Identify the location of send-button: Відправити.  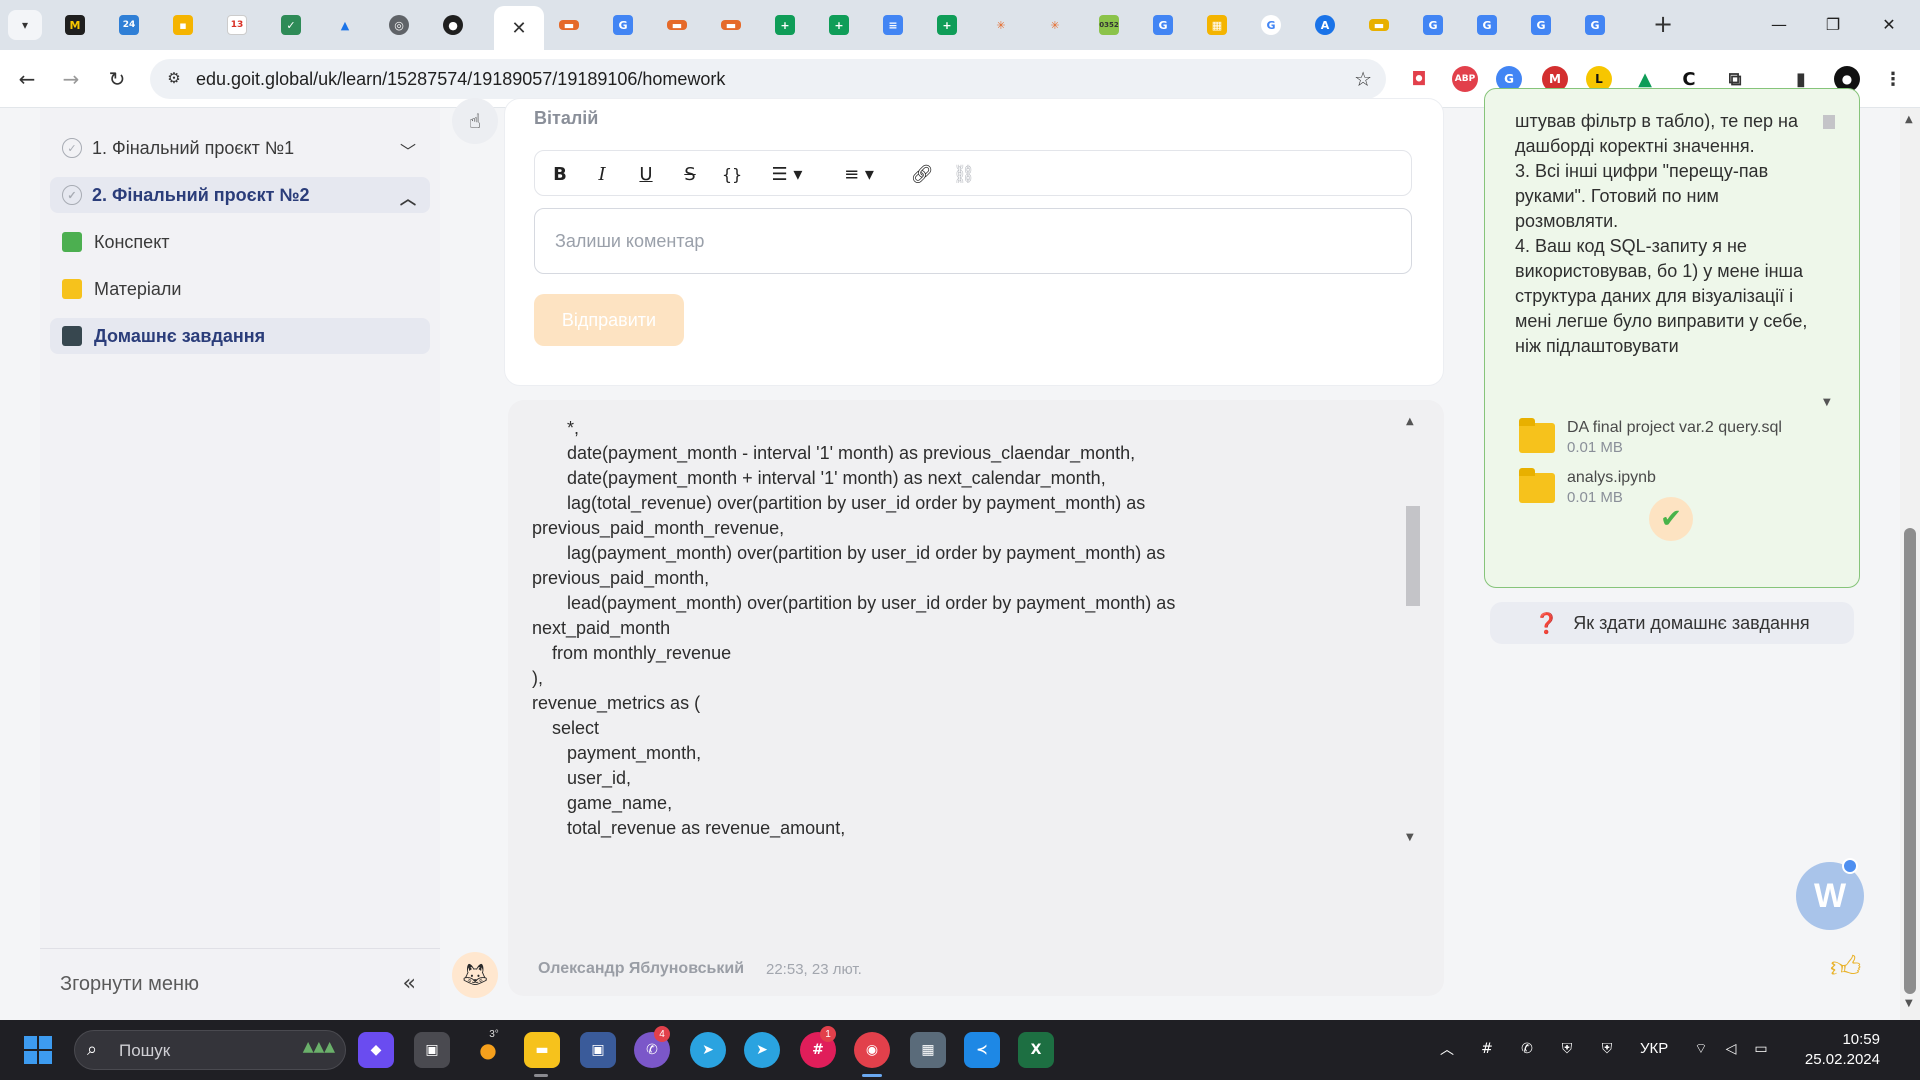
(609, 320).